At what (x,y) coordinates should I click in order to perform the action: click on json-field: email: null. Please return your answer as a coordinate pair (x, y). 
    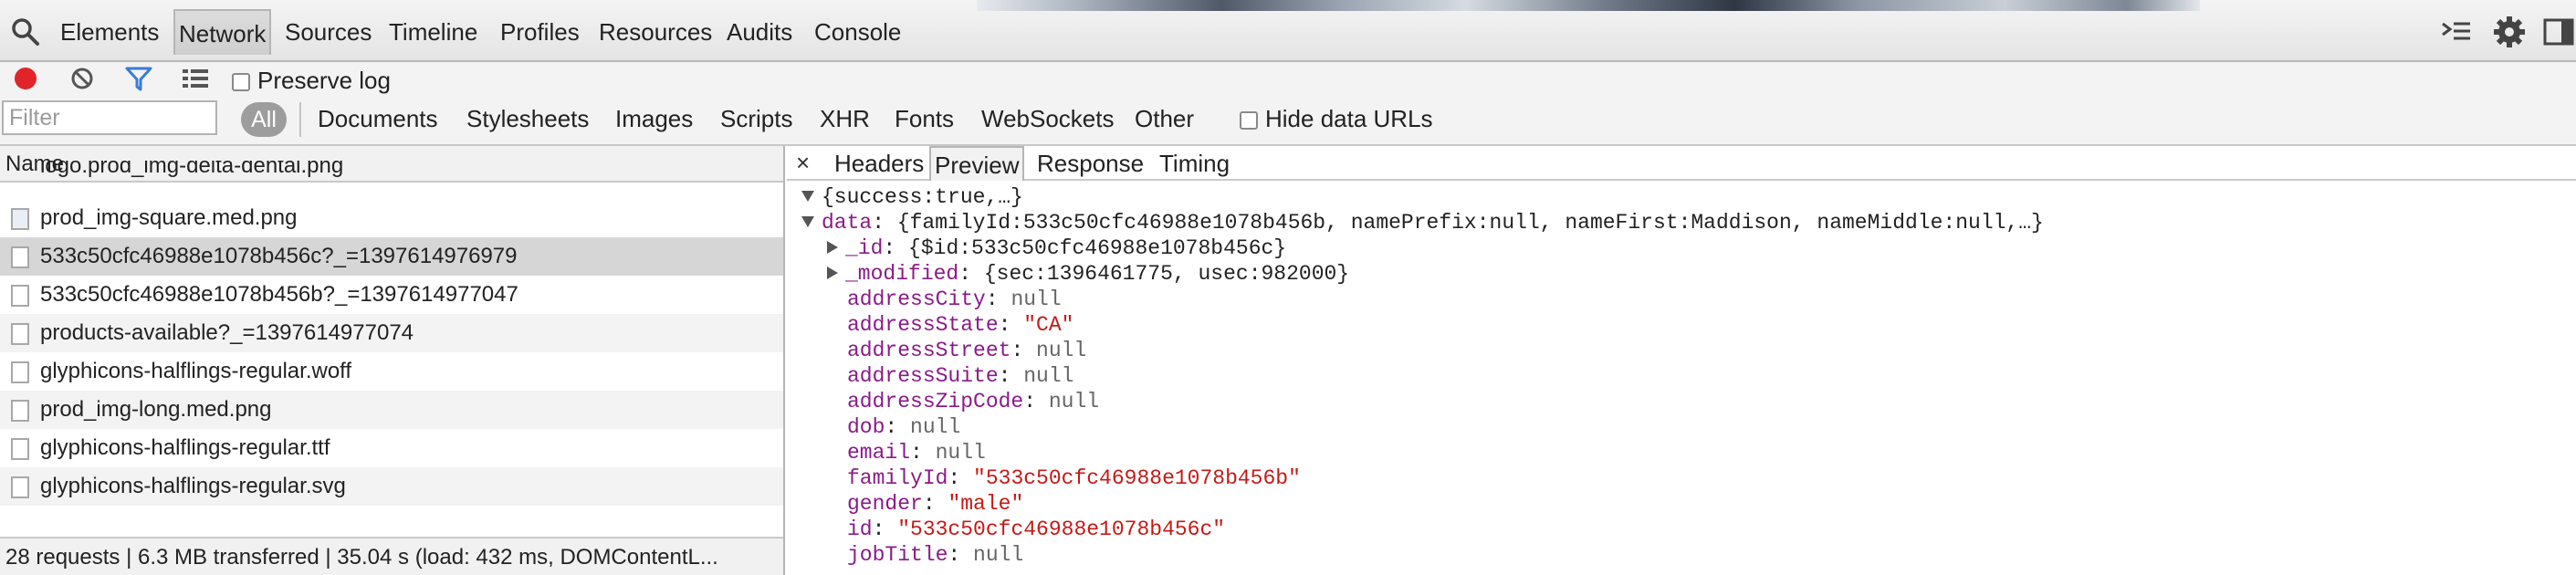
    Looking at the image, I should click on (917, 453).